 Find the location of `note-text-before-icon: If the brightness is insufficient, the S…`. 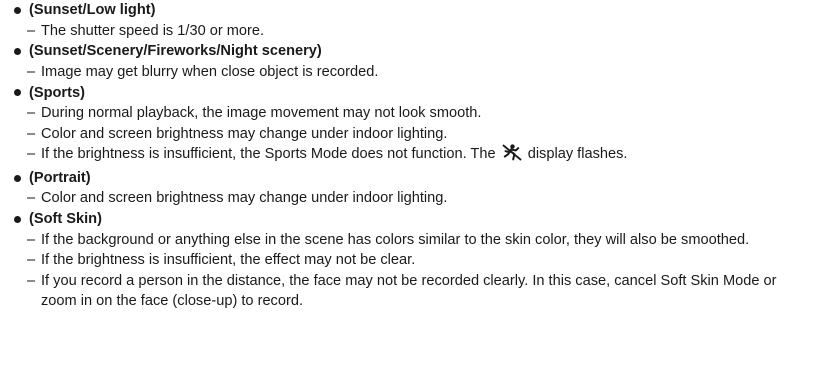

note-text-before-icon: If the brightness is insufficient, the S… is located at coordinates (268, 154).